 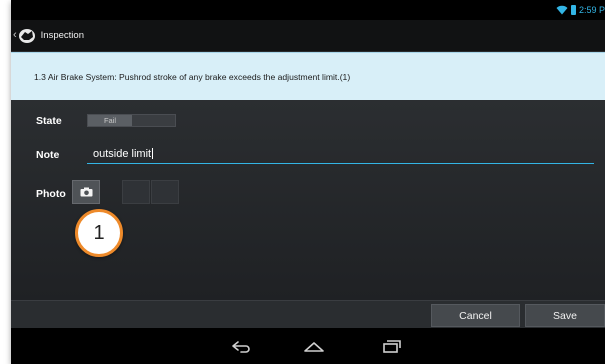 I want to click on note-label: Note, so click(x=48, y=155).